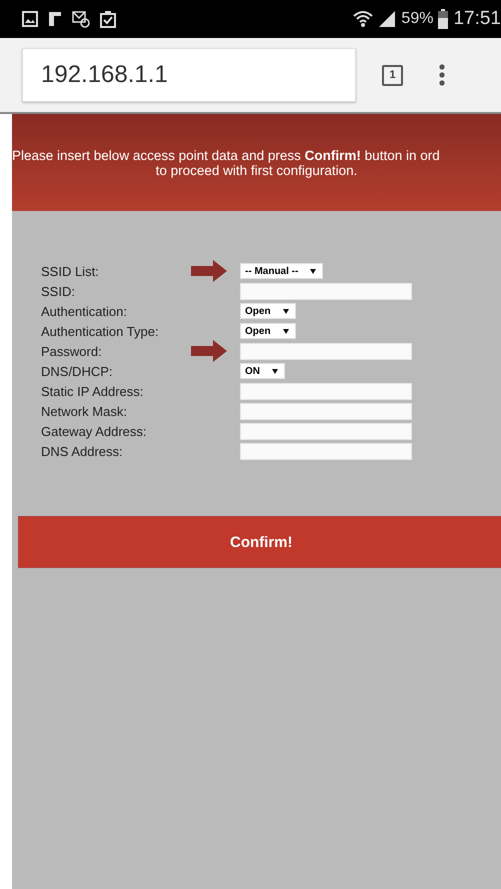 This screenshot has height=889, width=501. What do you see at coordinates (189, 75) in the screenshot?
I see `address-bar: 192.168.1.1` at bounding box center [189, 75].